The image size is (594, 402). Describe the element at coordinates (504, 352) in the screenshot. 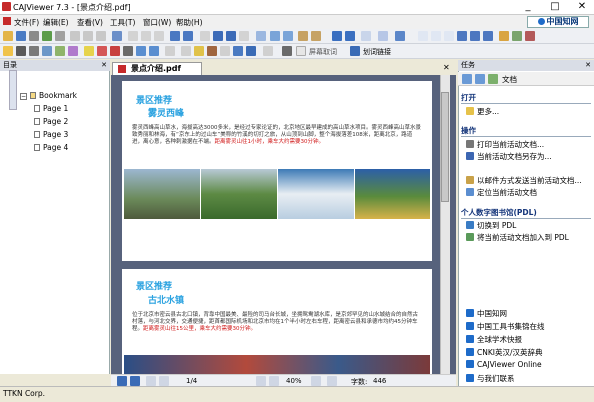

I see `link-dictionary: CNKI英汉/汉英辞典` at that location.